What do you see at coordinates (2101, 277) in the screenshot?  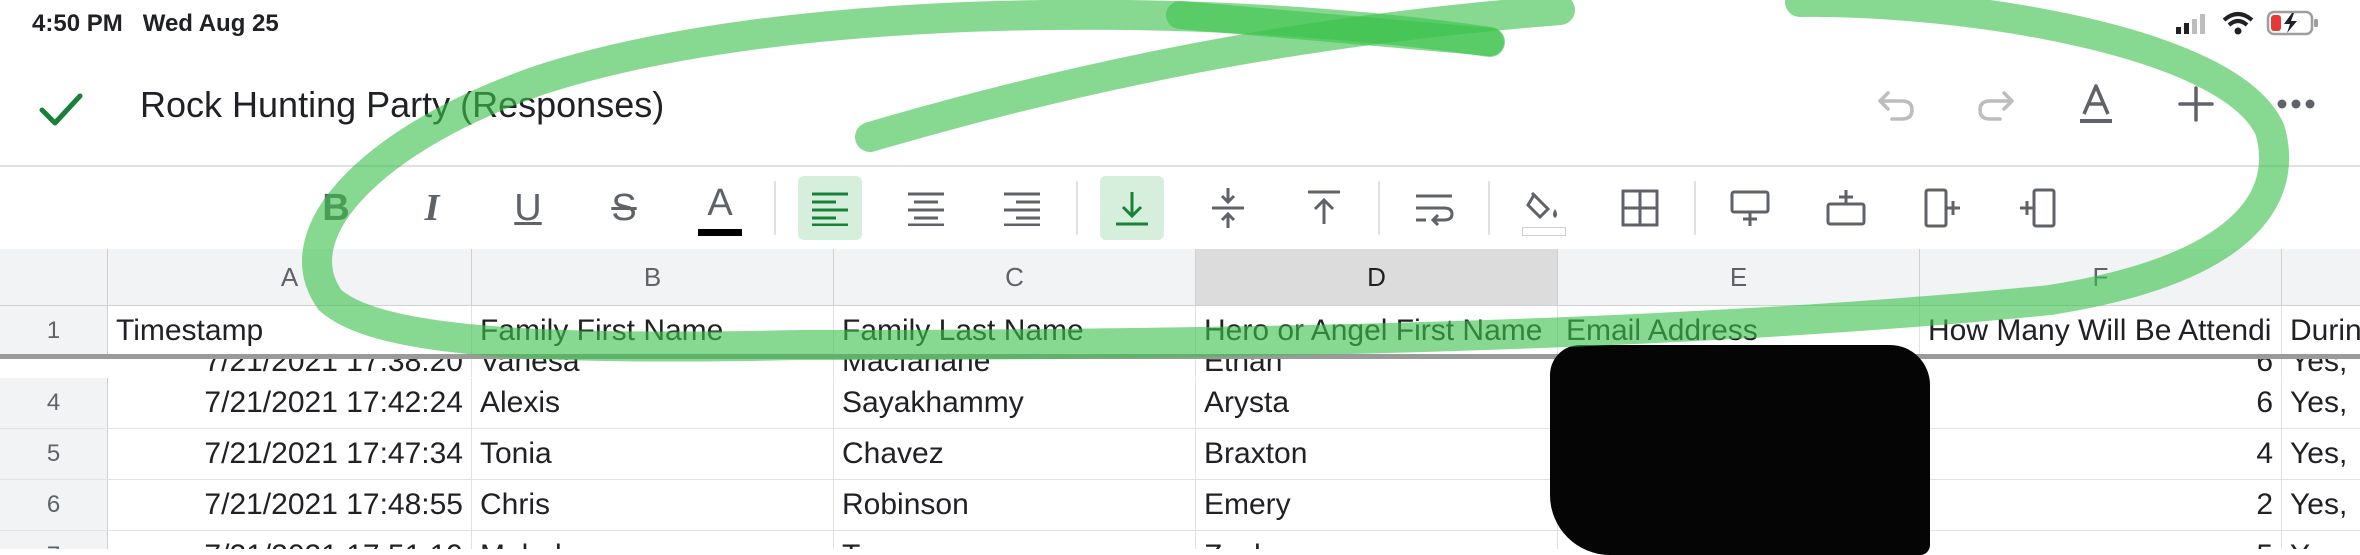 I see `column-header-f: F` at bounding box center [2101, 277].